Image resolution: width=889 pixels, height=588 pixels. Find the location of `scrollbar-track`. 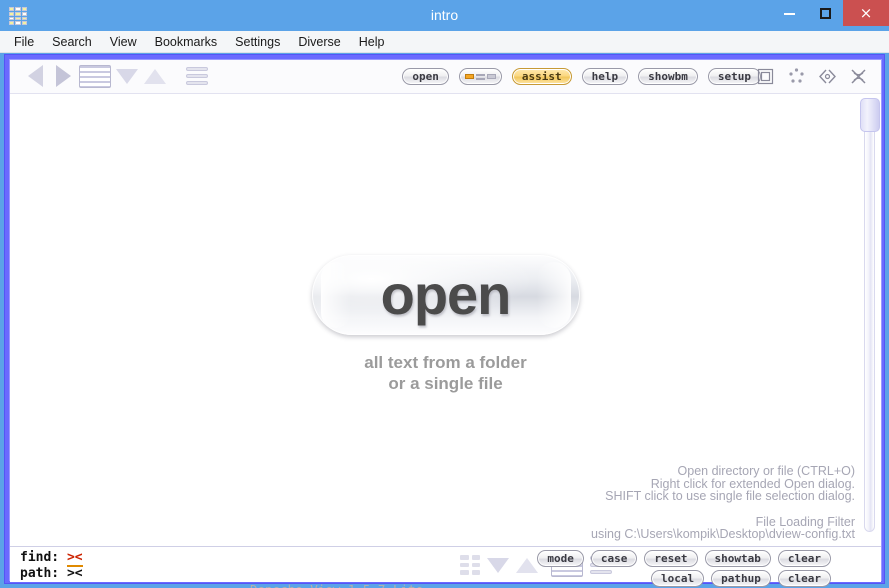

scrollbar-track is located at coordinates (869, 322).